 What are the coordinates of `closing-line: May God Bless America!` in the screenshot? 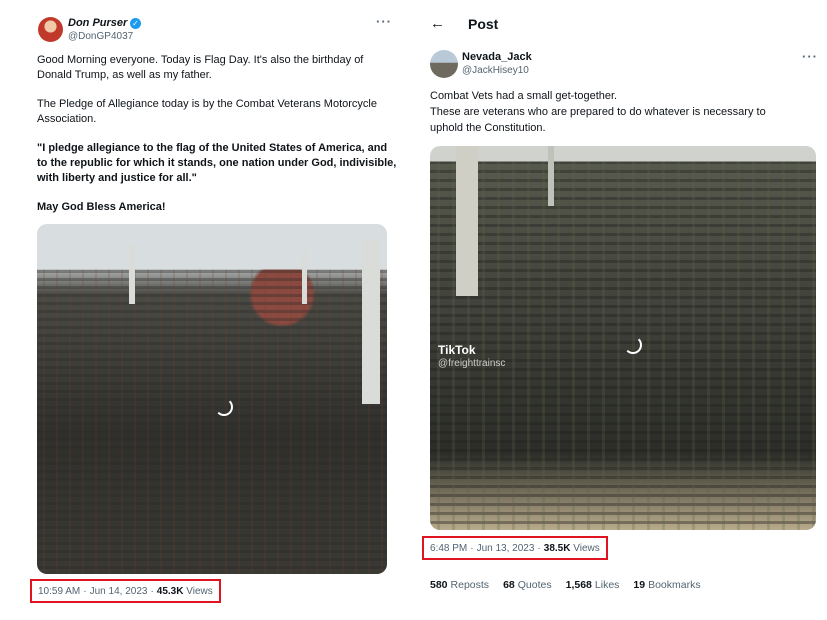 It's located at (101, 207).